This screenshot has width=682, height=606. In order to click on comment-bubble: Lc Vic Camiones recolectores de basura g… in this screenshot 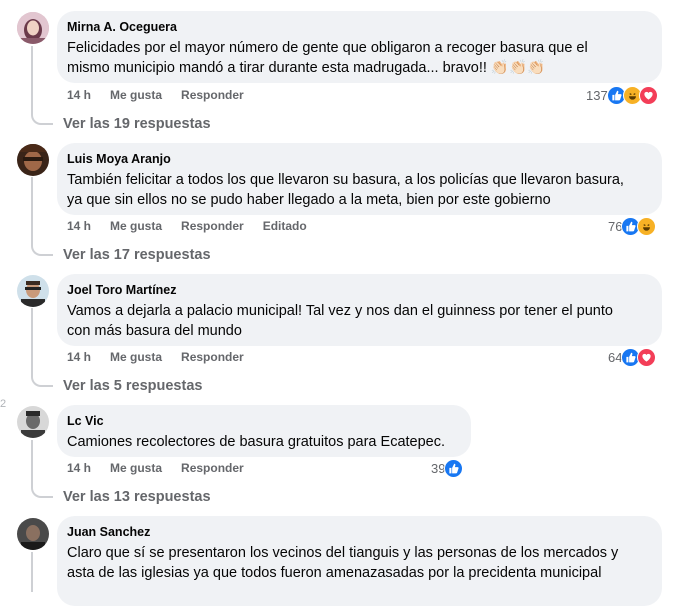, I will do `click(264, 431)`.